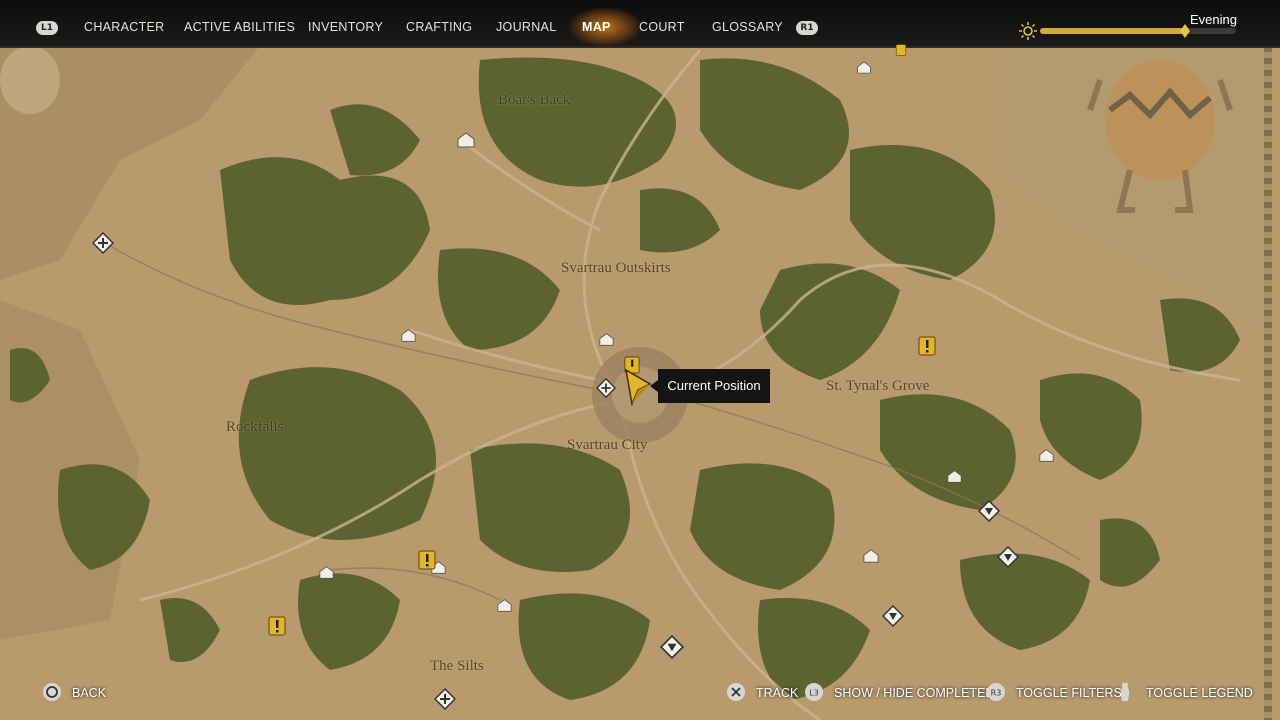 This screenshot has width=1280, height=720. Describe the element at coordinates (345, 27) in the screenshot. I see `tab-inventory: INVENTORY` at that location.